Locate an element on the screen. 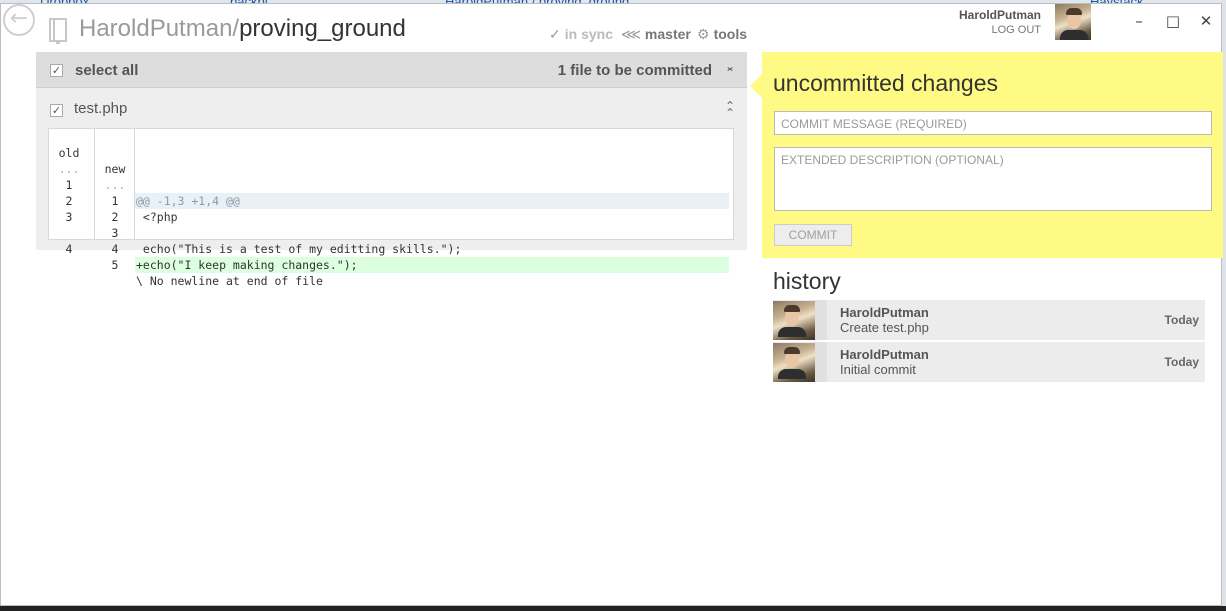  file-checkbox: ✓ is located at coordinates (56, 110).